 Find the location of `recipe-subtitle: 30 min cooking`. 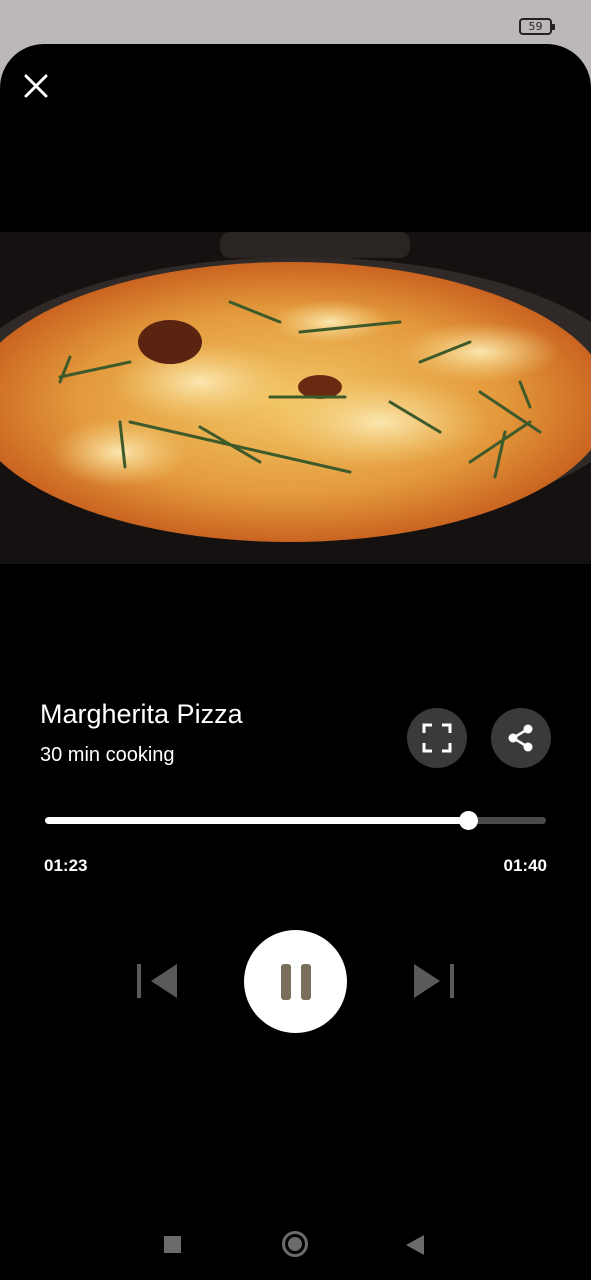

recipe-subtitle: 30 min cooking is located at coordinates (107, 755).